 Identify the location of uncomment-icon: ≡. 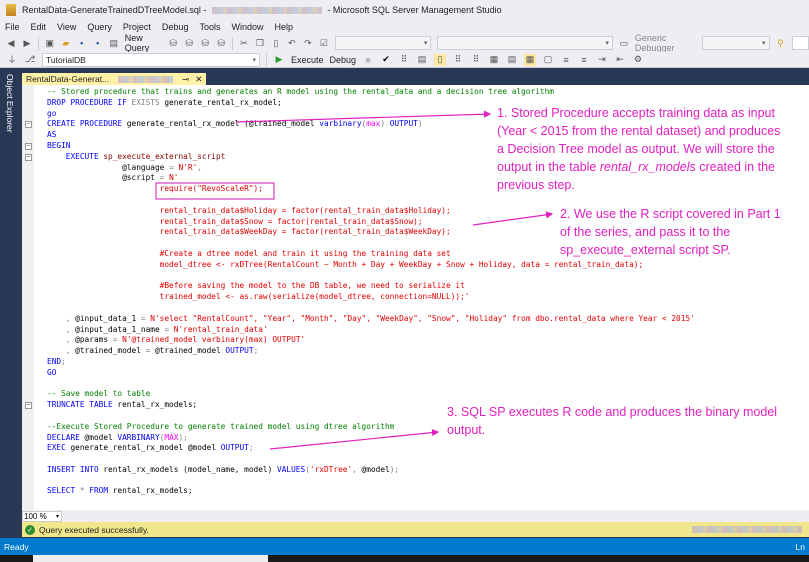
(584, 60).